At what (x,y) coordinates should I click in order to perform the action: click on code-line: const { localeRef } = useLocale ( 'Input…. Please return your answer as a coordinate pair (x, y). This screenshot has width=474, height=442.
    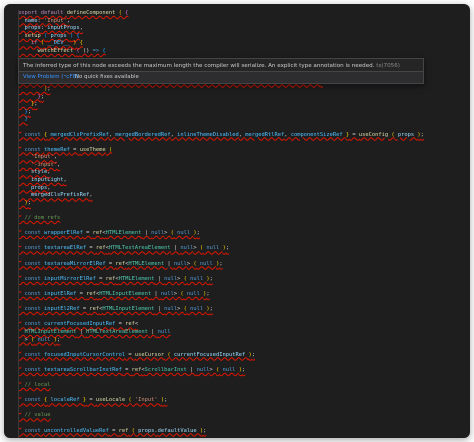
    Looking at the image, I should click on (237, 401).